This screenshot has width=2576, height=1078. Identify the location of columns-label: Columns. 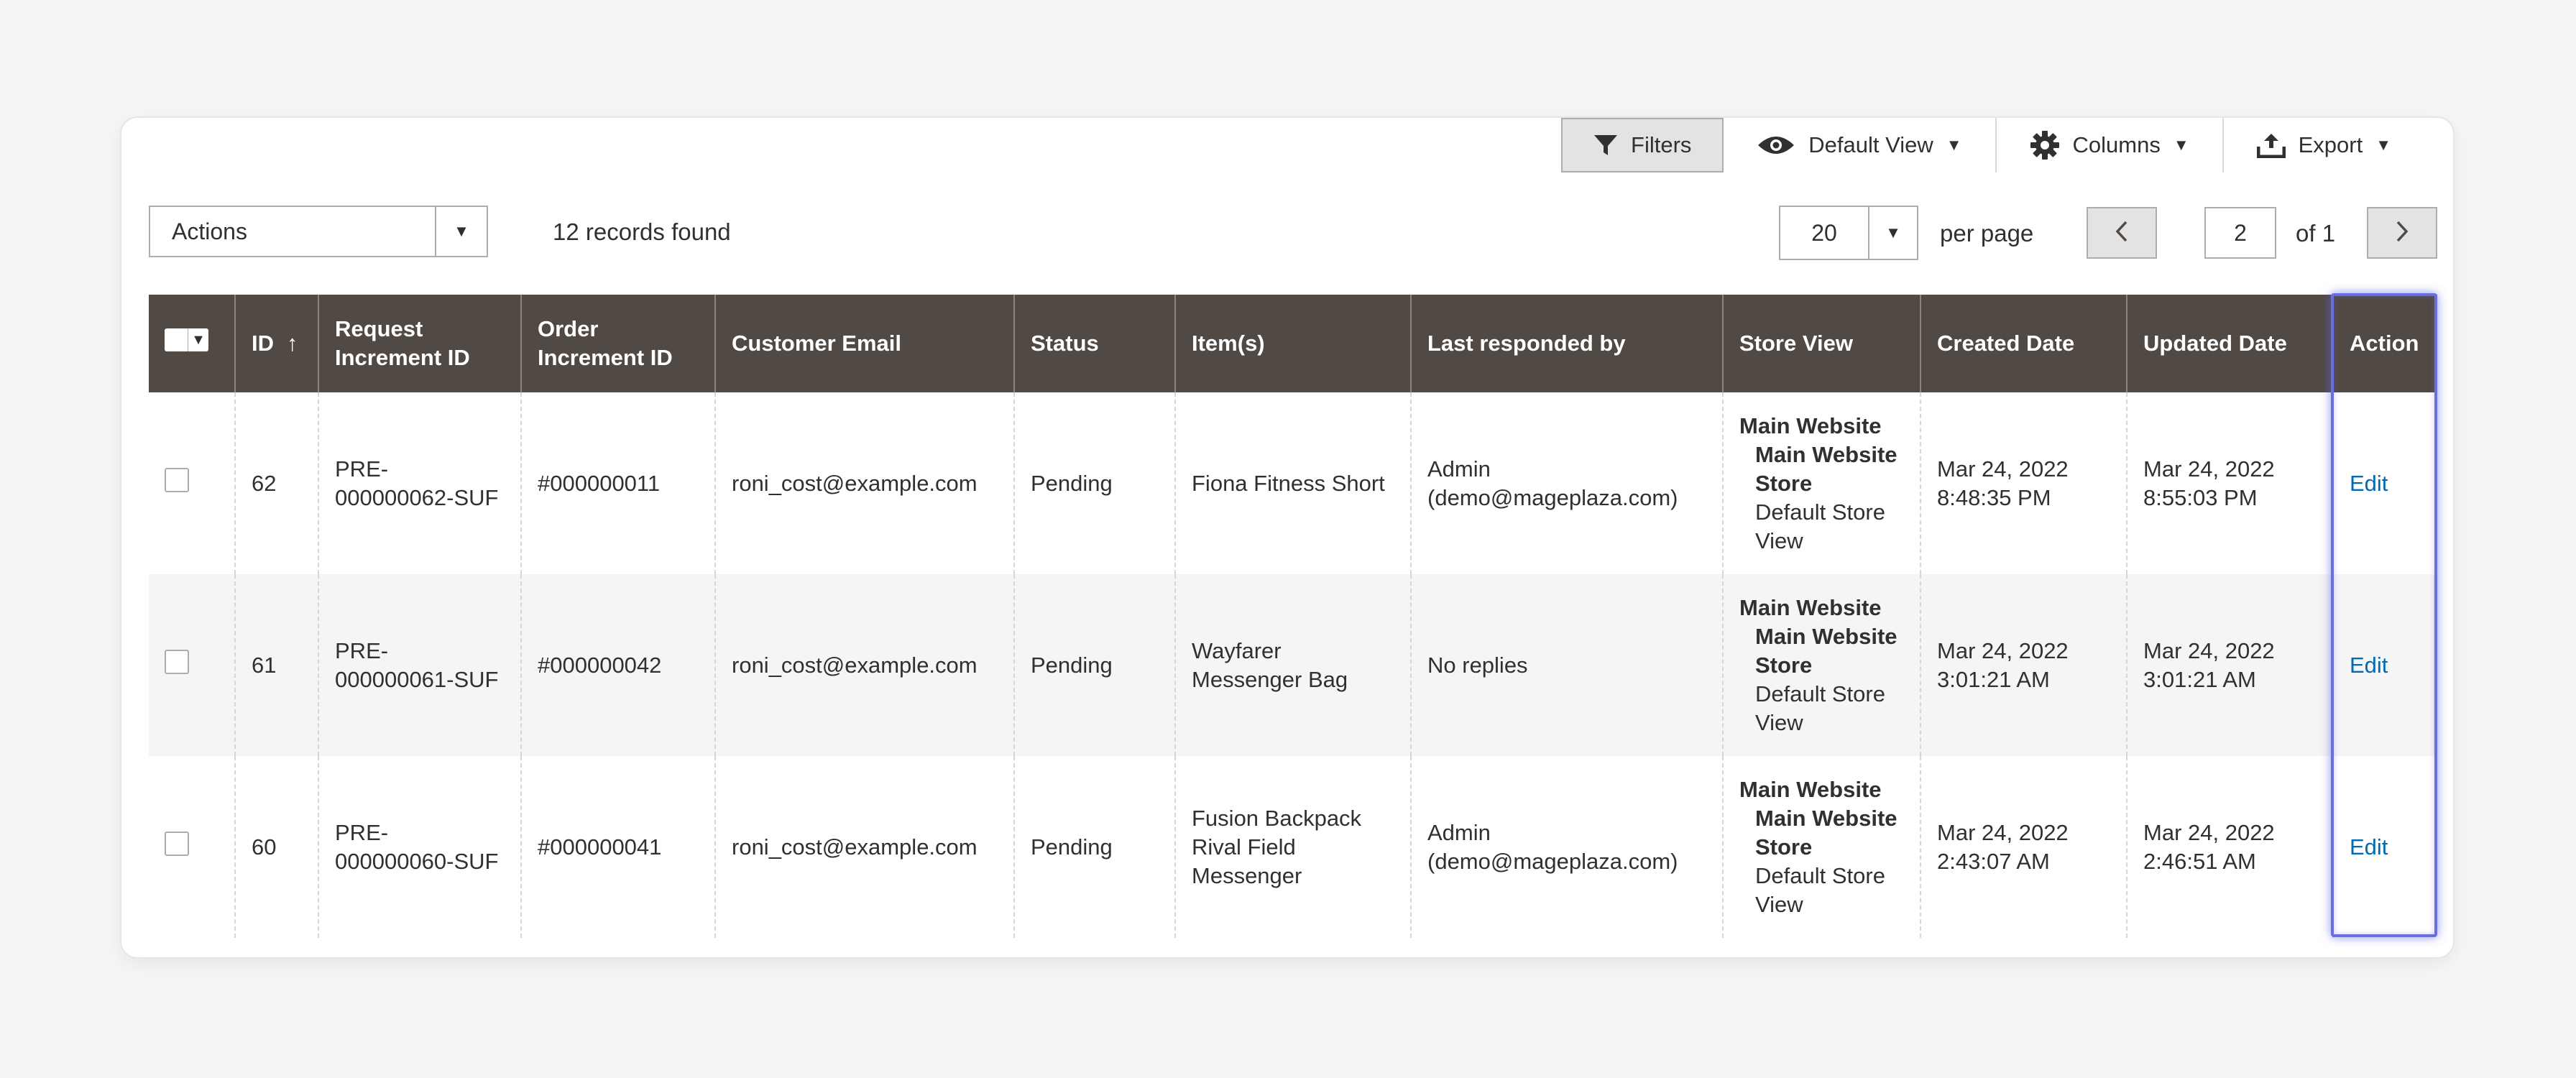
(2116, 144).